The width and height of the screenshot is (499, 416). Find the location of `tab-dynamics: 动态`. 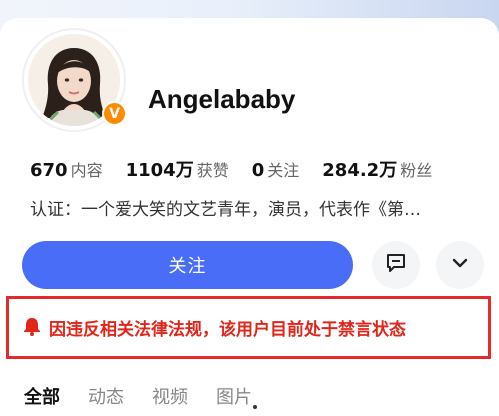

tab-dynamics: 动态 is located at coordinates (106, 396).